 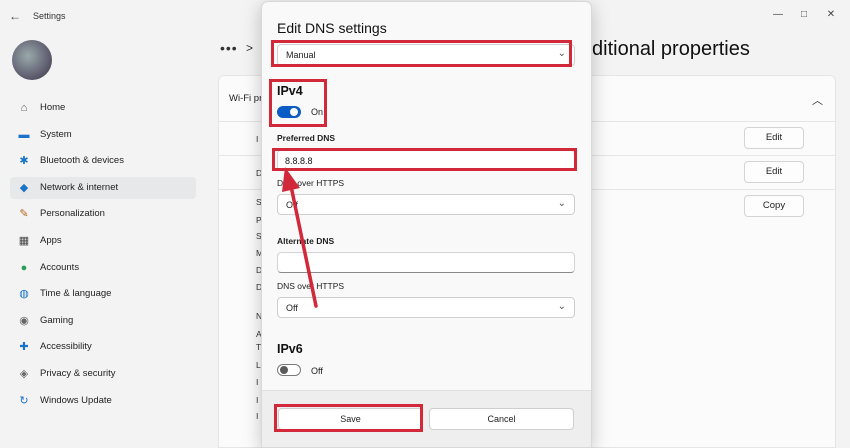 I want to click on sidebar-item-label: Accessibility, so click(x=66, y=347).